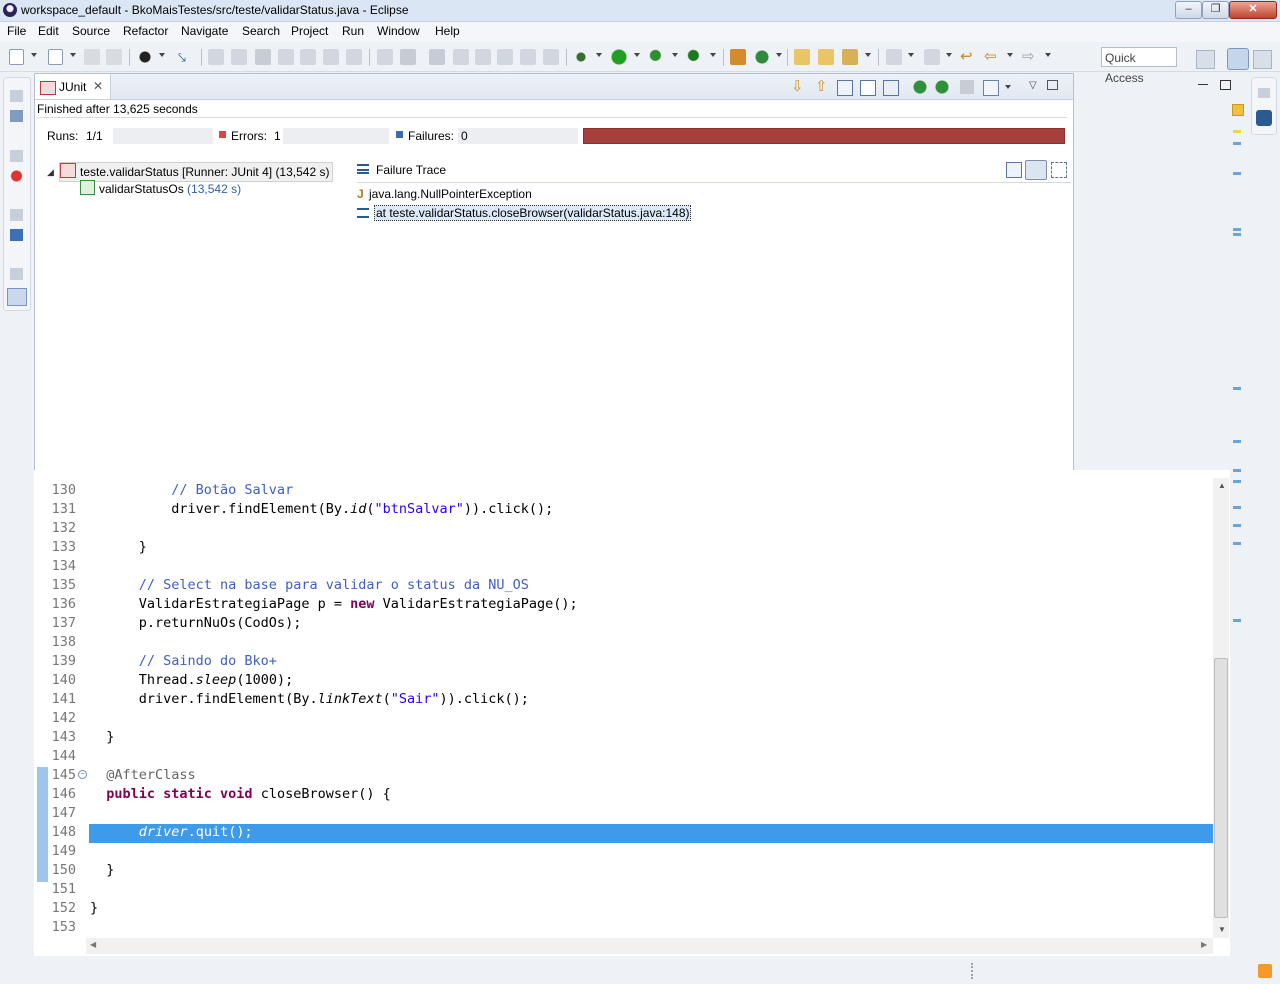 The height and width of the screenshot is (984, 1280). I want to click on rerun-test-icon, so click(920, 87).